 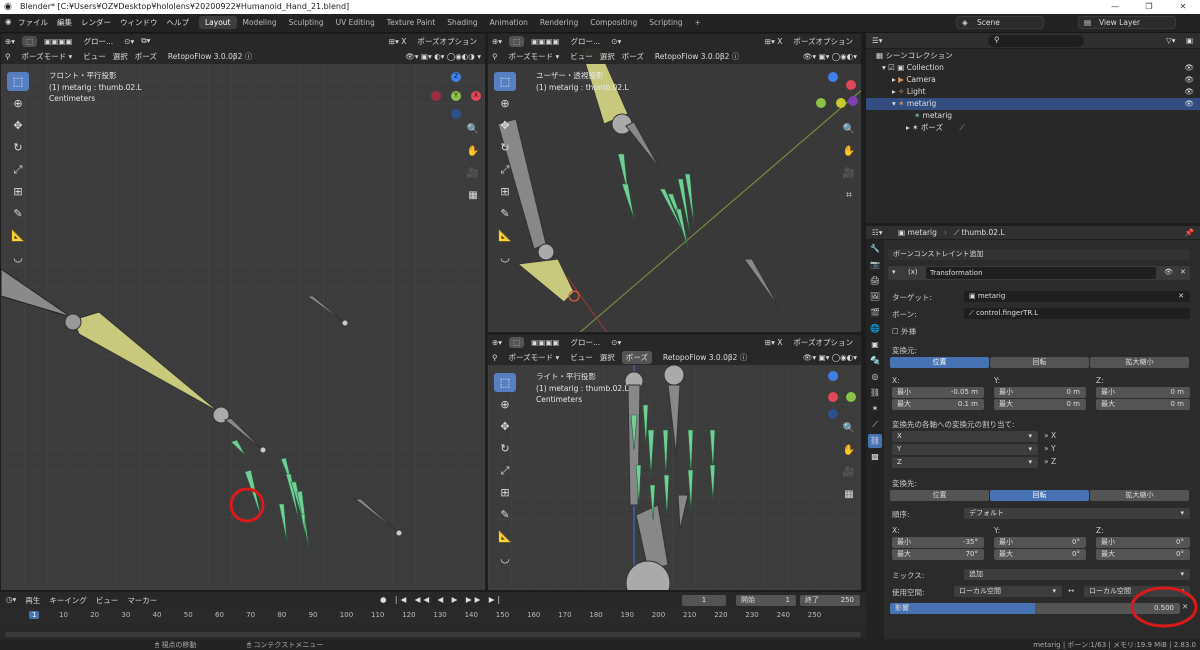 What do you see at coordinates (411, 22) in the screenshot?
I see `tab-texture-paint: Texture Paint` at bounding box center [411, 22].